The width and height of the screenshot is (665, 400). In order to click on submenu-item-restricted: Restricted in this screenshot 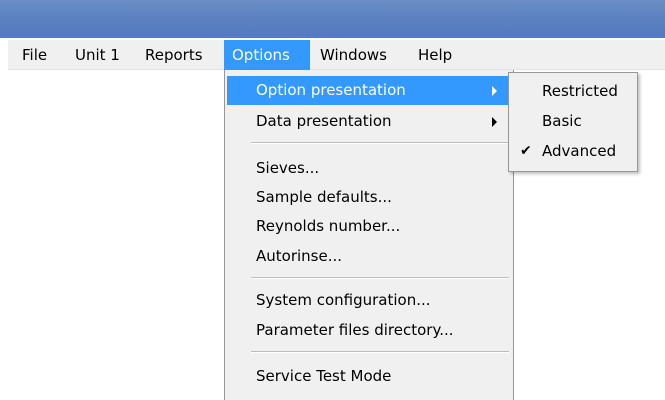, I will do `click(573, 91)`.